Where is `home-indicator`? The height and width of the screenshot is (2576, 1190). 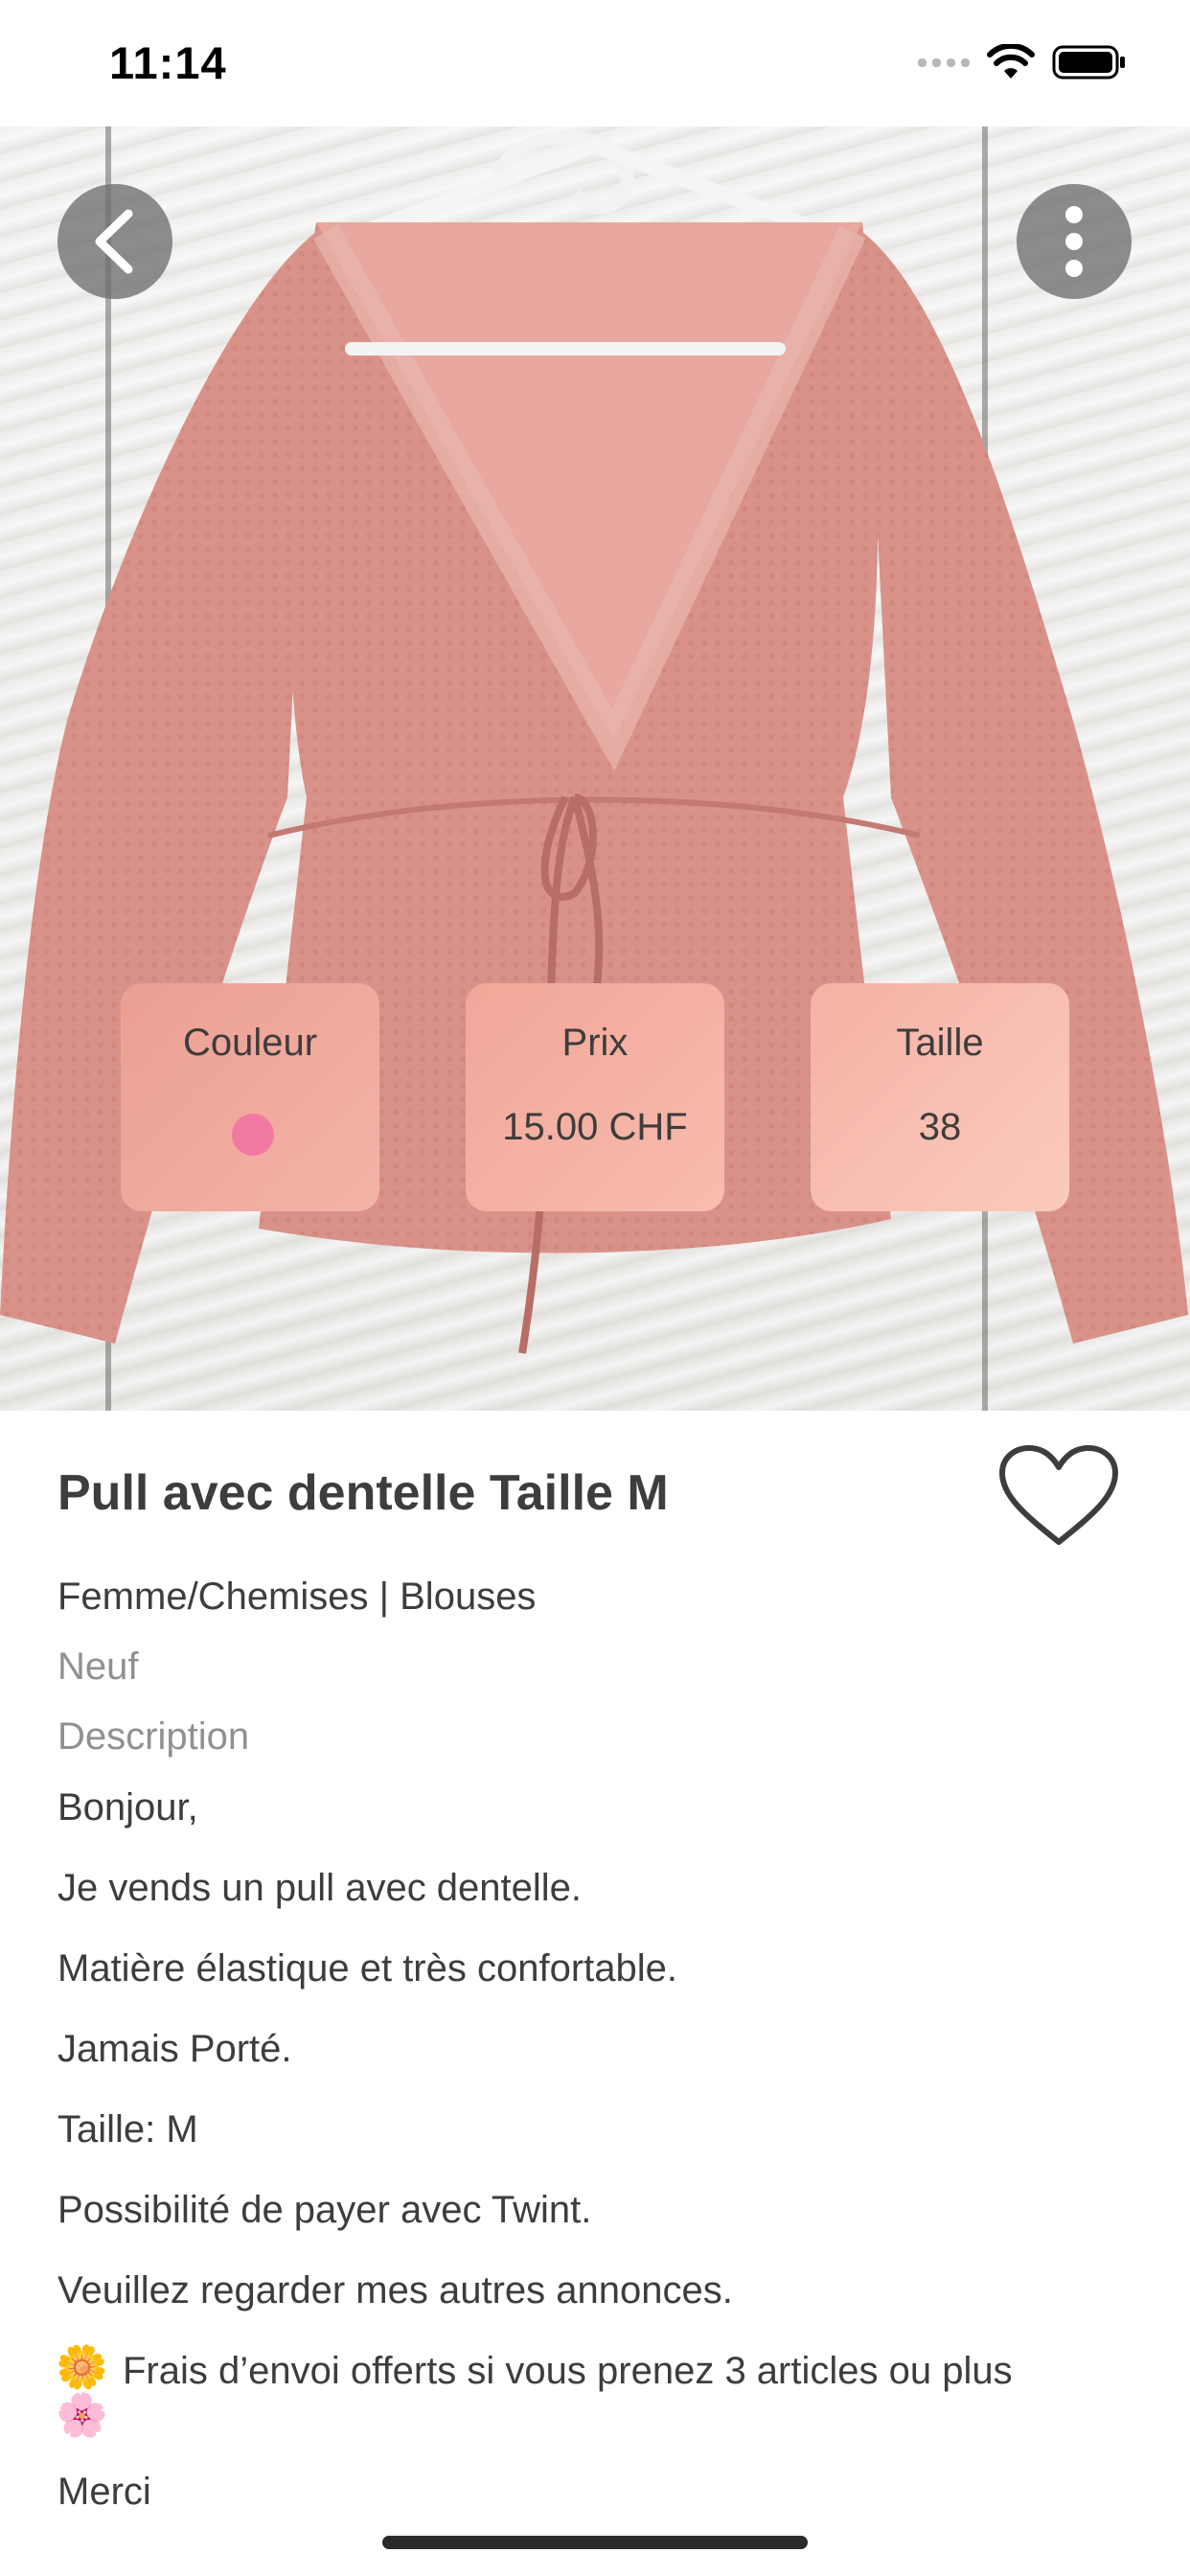
home-indicator is located at coordinates (595, 2542).